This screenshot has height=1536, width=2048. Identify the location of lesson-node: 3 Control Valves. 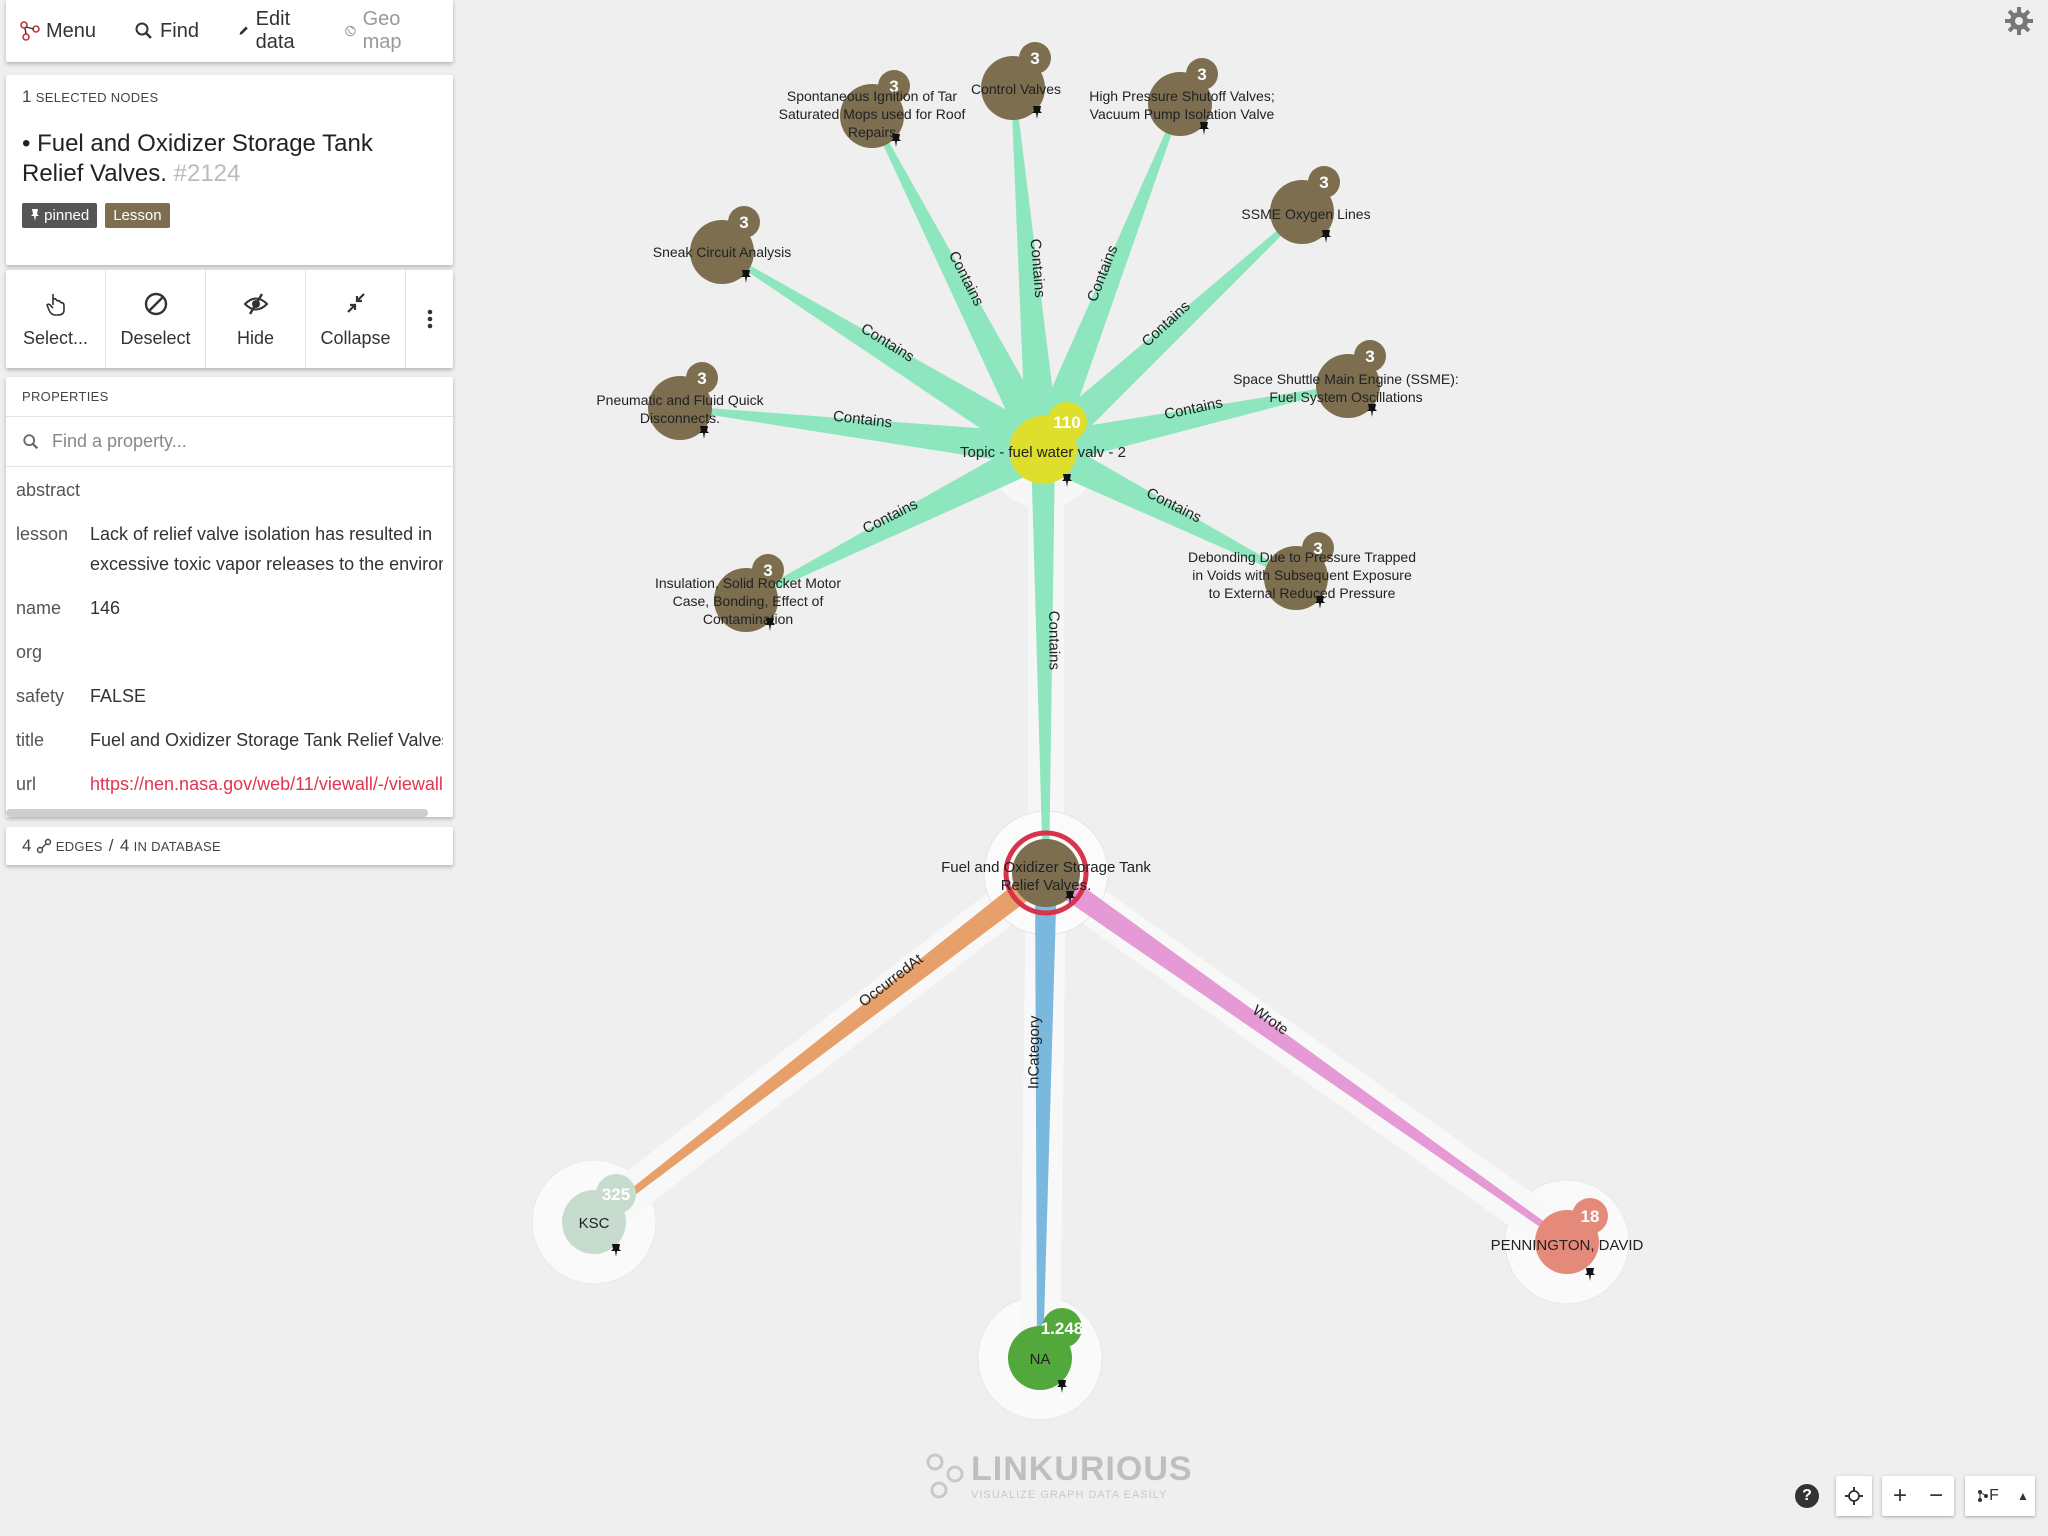
(1016, 81).